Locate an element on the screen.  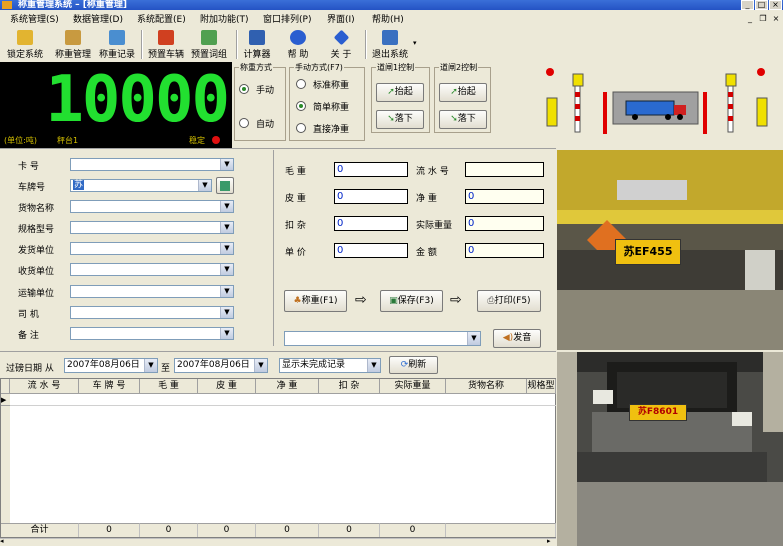
column-header: 实际重量 is located at coordinates (413, 386).